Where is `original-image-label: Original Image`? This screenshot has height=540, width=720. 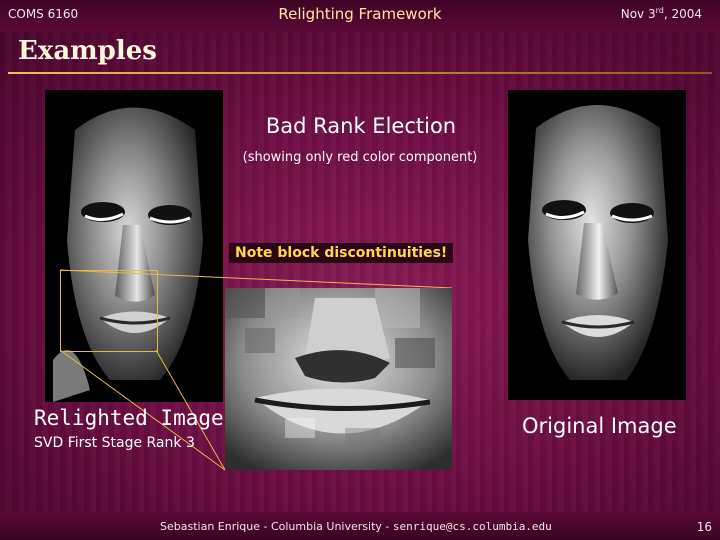
original-image-label: Original Image is located at coordinates (599, 426).